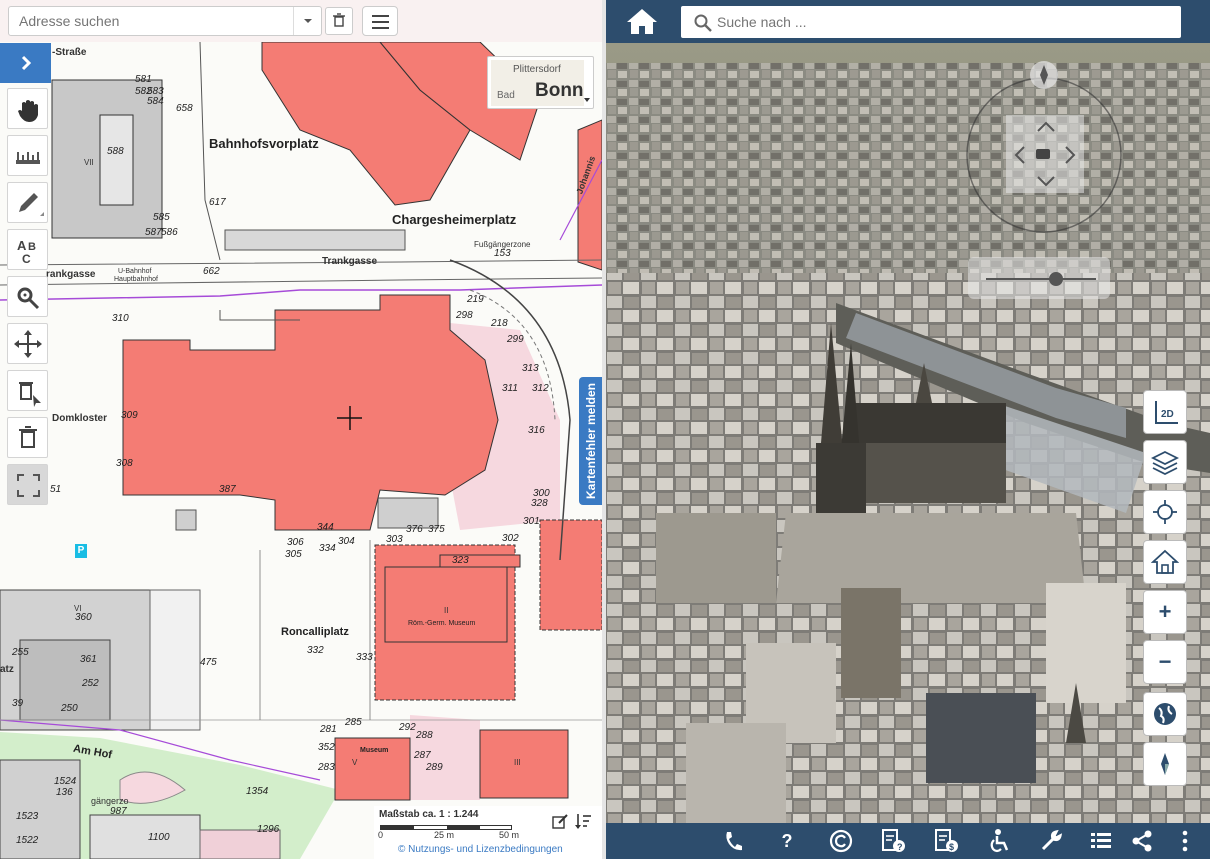  What do you see at coordinates (422, 755) in the screenshot?
I see `parcel-number: 287` at bounding box center [422, 755].